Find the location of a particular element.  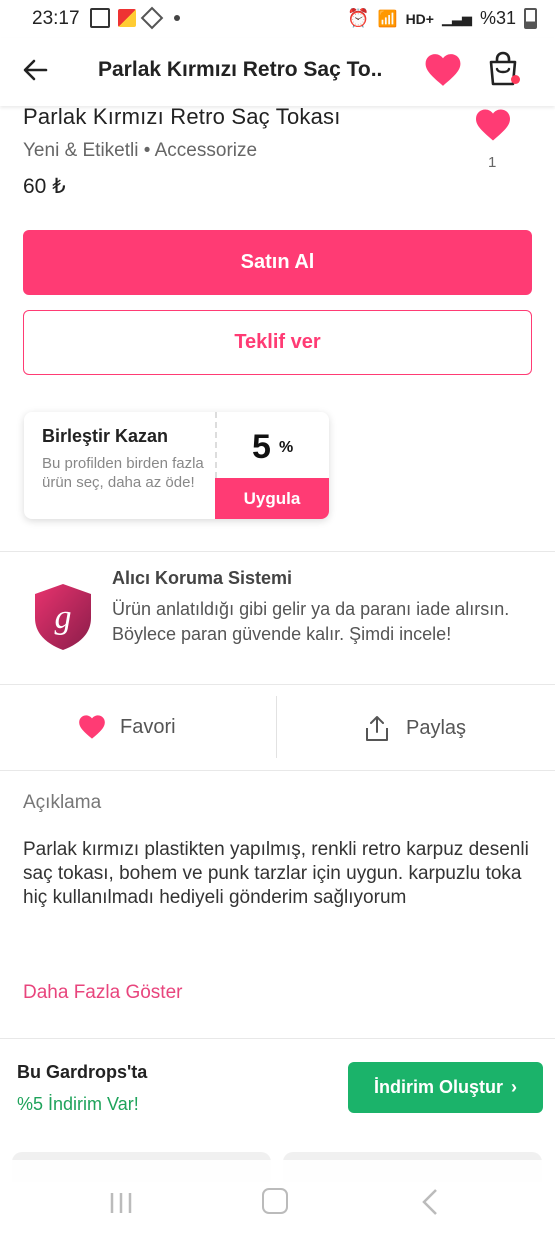

shield-letter: g is located at coordinates (63, 617).